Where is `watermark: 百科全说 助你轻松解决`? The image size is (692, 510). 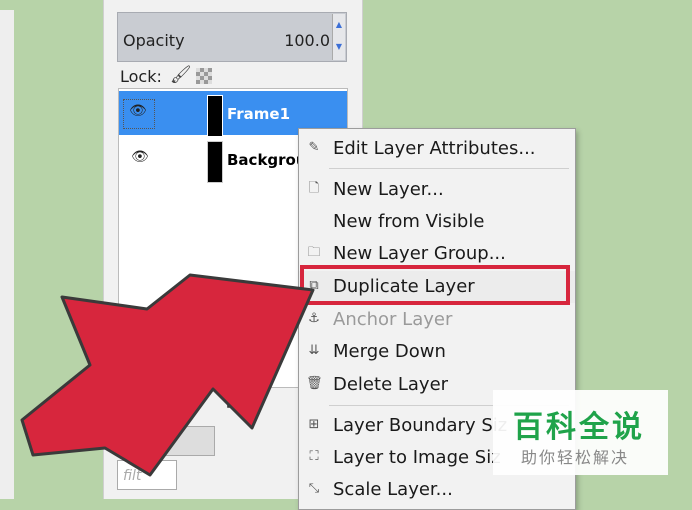
watermark: 百科全说 助你轻松解决 is located at coordinates (580, 432).